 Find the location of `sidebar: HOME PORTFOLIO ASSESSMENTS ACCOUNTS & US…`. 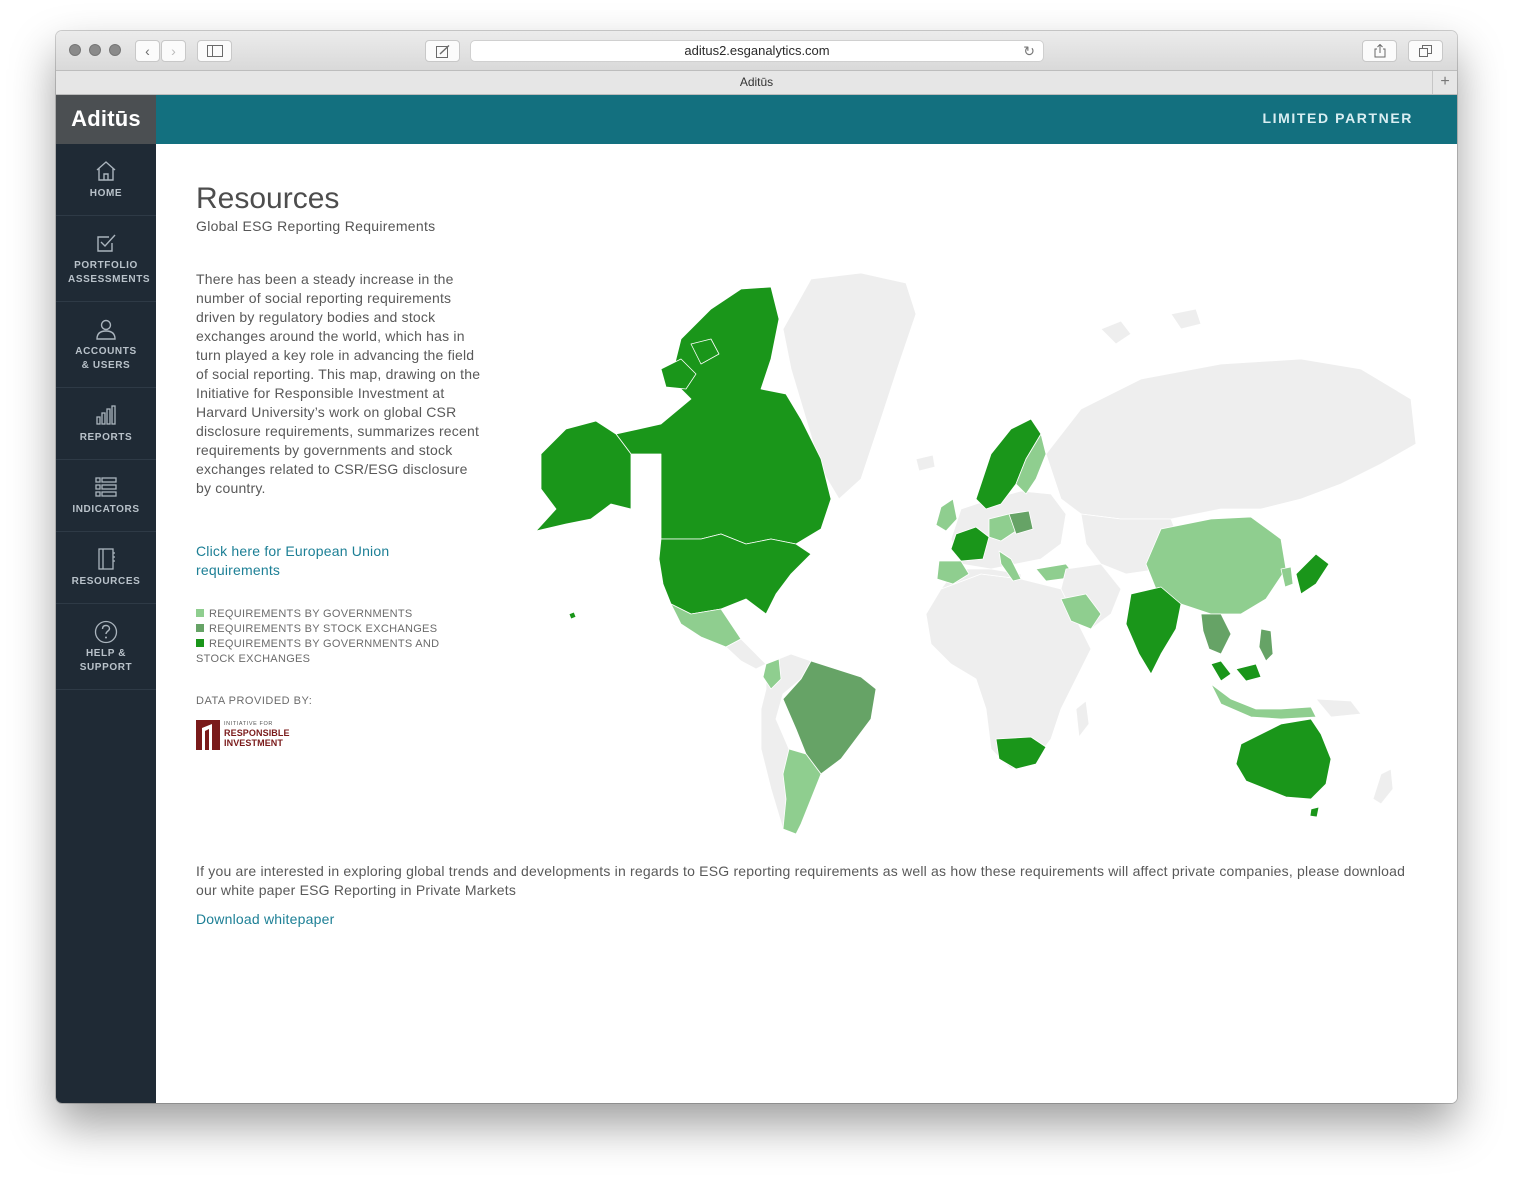

sidebar: HOME PORTFOLIO ASSESSMENTS ACCOUNTS & US… is located at coordinates (106, 623).